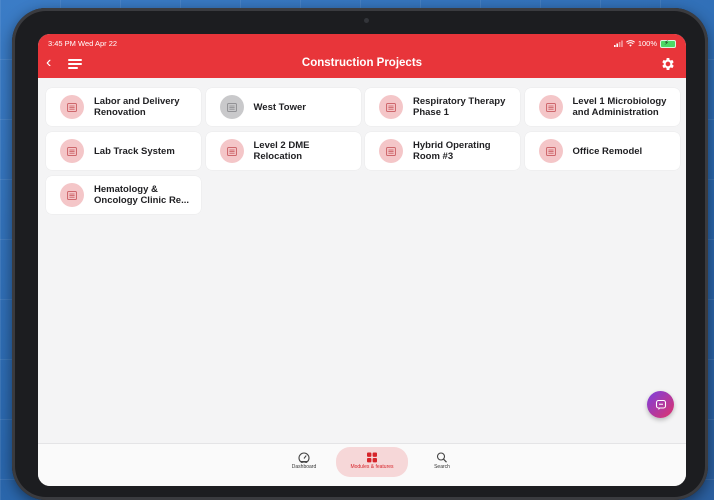 The height and width of the screenshot is (500, 714). I want to click on project-card: Labor and Delivery Renovation, so click(123, 107).